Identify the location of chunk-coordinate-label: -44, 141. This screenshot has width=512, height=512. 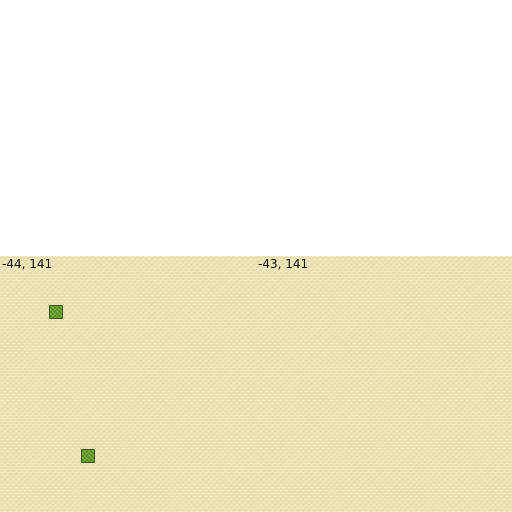
(27, 264).